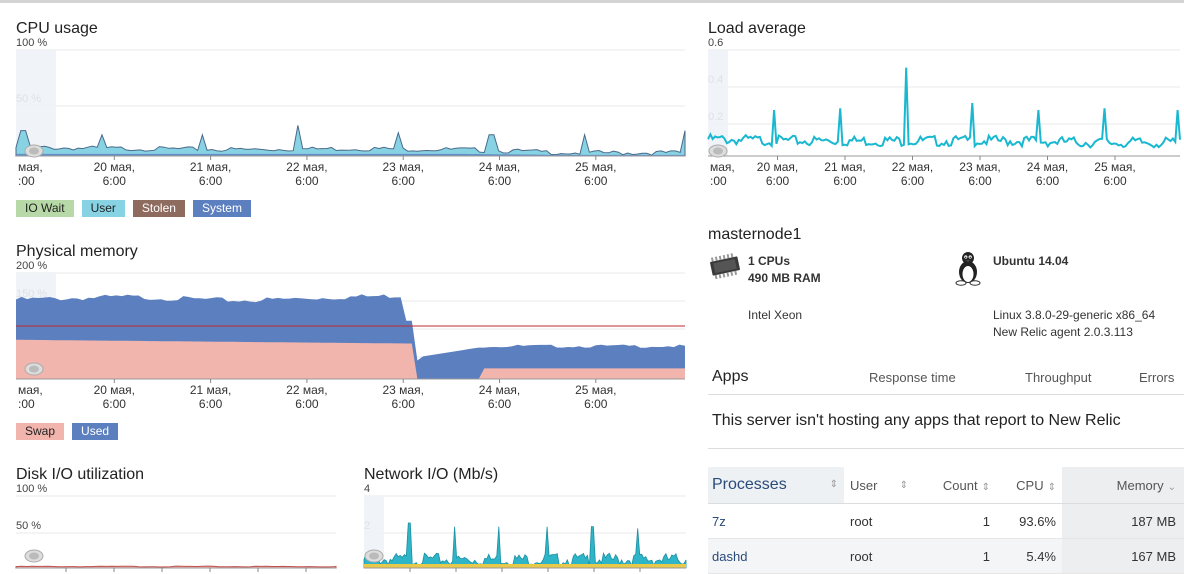  What do you see at coordinates (1029, 521) in the screenshot?
I see `process-cpu: 93.6%` at bounding box center [1029, 521].